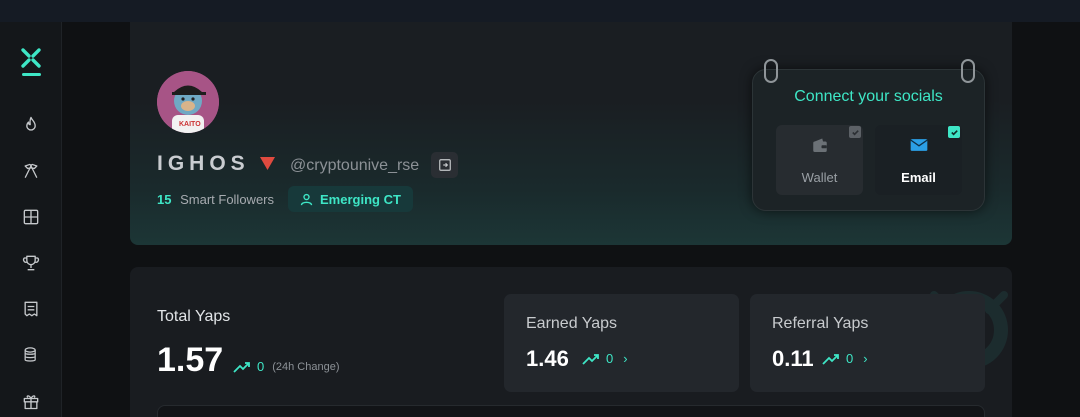  What do you see at coordinates (306, 199) in the screenshot?
I see `user-icon` at bounding box center [306, 199].